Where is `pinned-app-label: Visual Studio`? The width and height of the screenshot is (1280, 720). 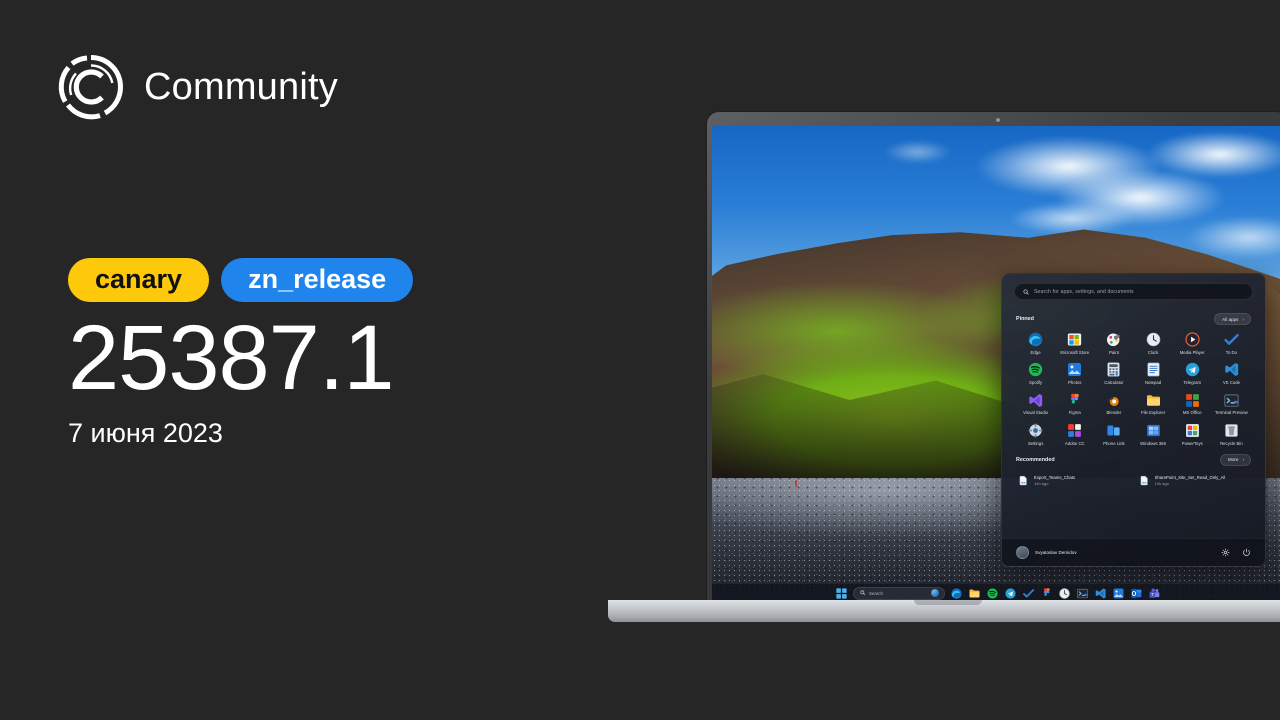
pinned-app-label: Visual Studio is located at coordinates (1036, 413).